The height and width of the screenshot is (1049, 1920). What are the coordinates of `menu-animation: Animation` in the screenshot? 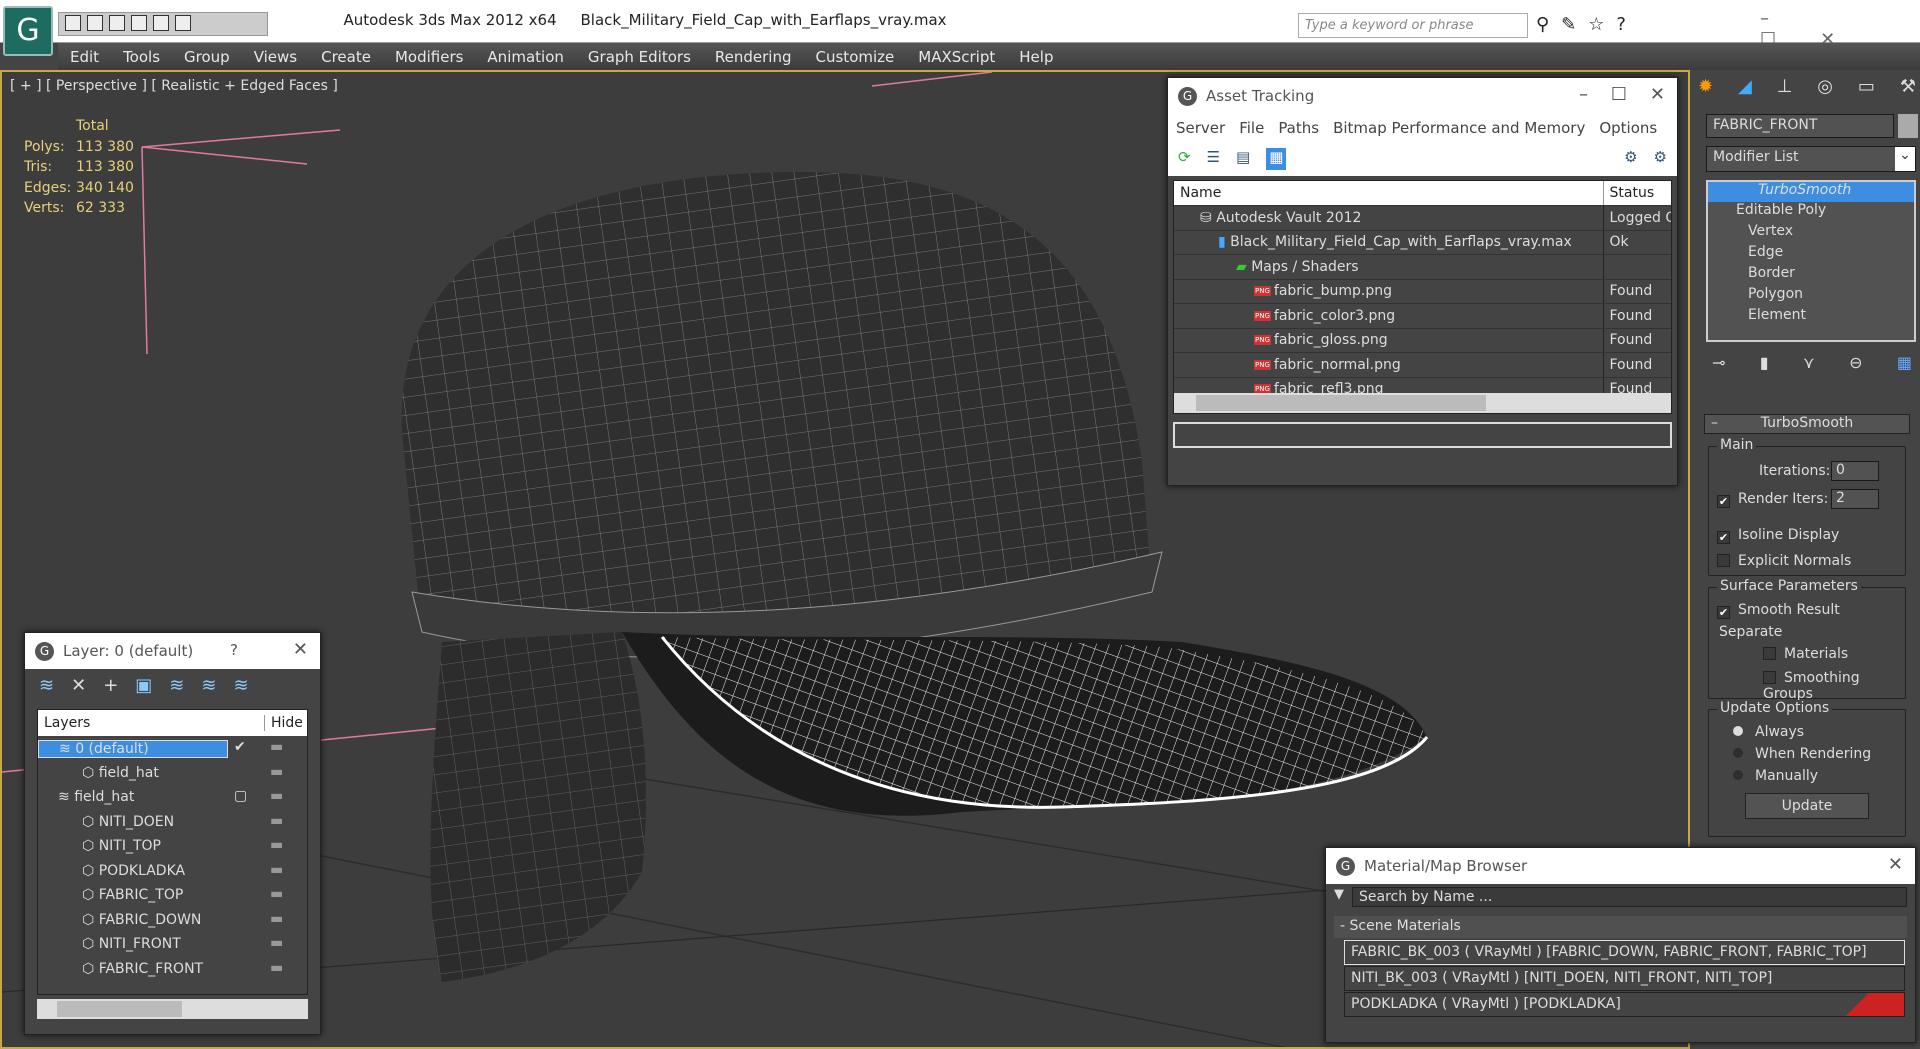 It's located at (525, 56).